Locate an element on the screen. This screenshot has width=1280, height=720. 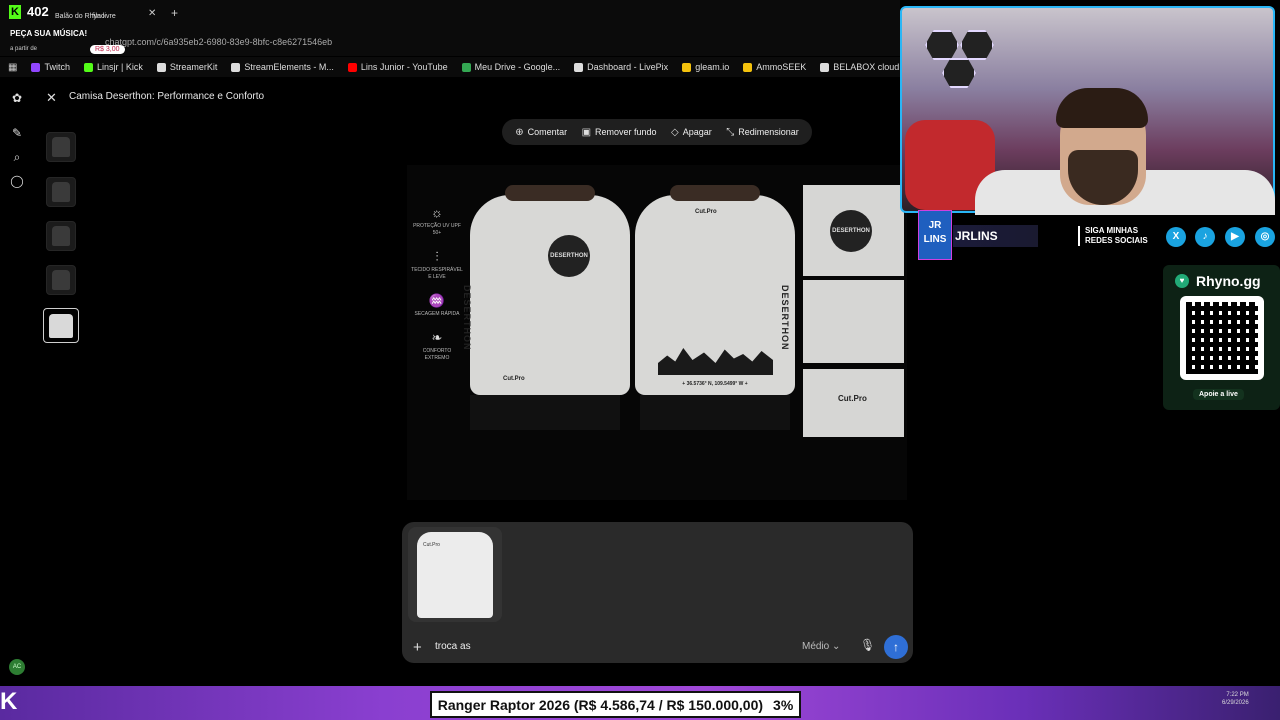
bookmark-item: gleam.io is located at coordinates (705, 67).